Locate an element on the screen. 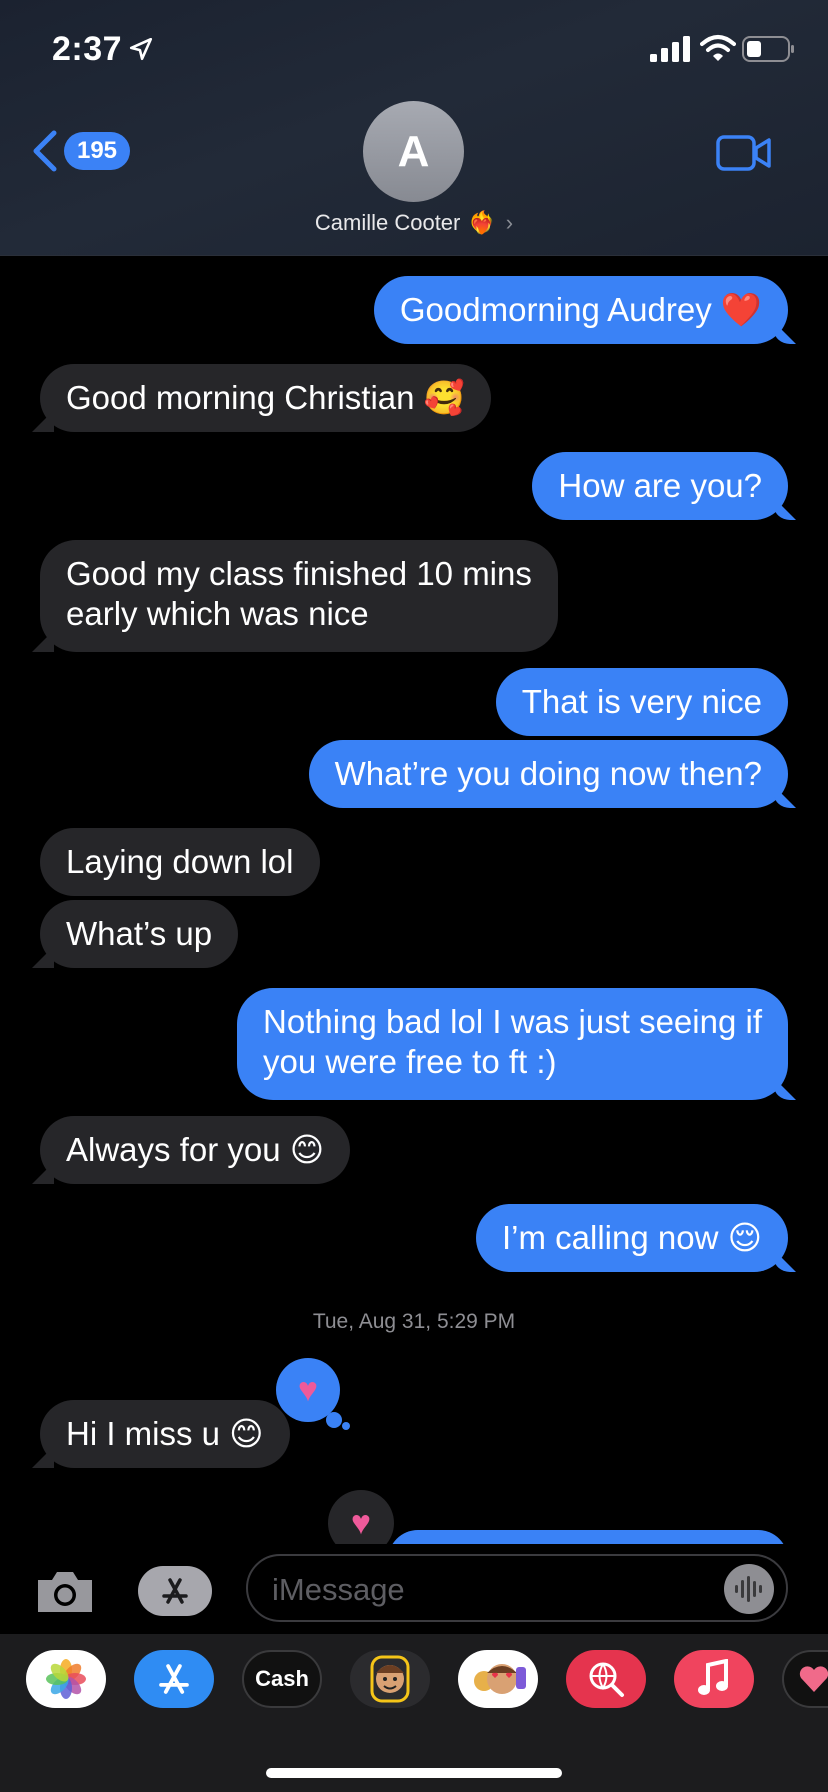  chevron-right-icon: › is located at coordinates (509, 222).